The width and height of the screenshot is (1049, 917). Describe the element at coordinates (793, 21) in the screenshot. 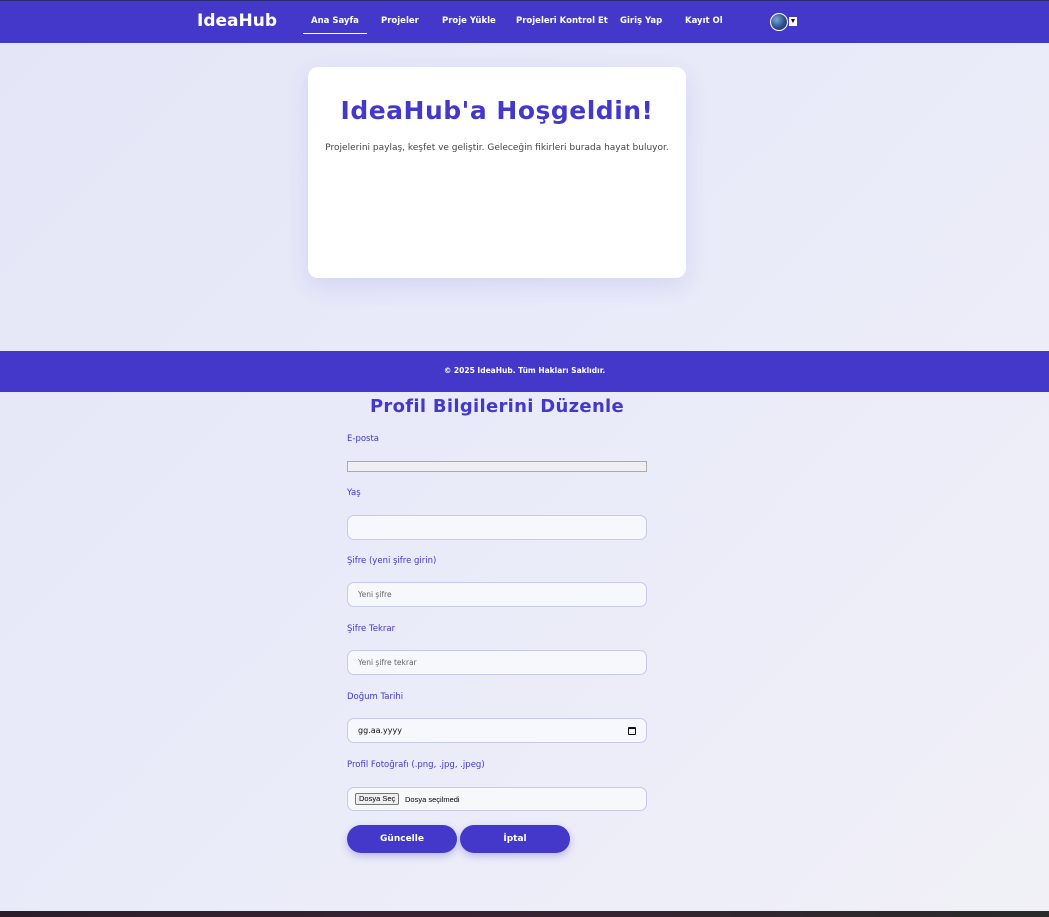

I see `chevron-down-icon: ▼` at that location.